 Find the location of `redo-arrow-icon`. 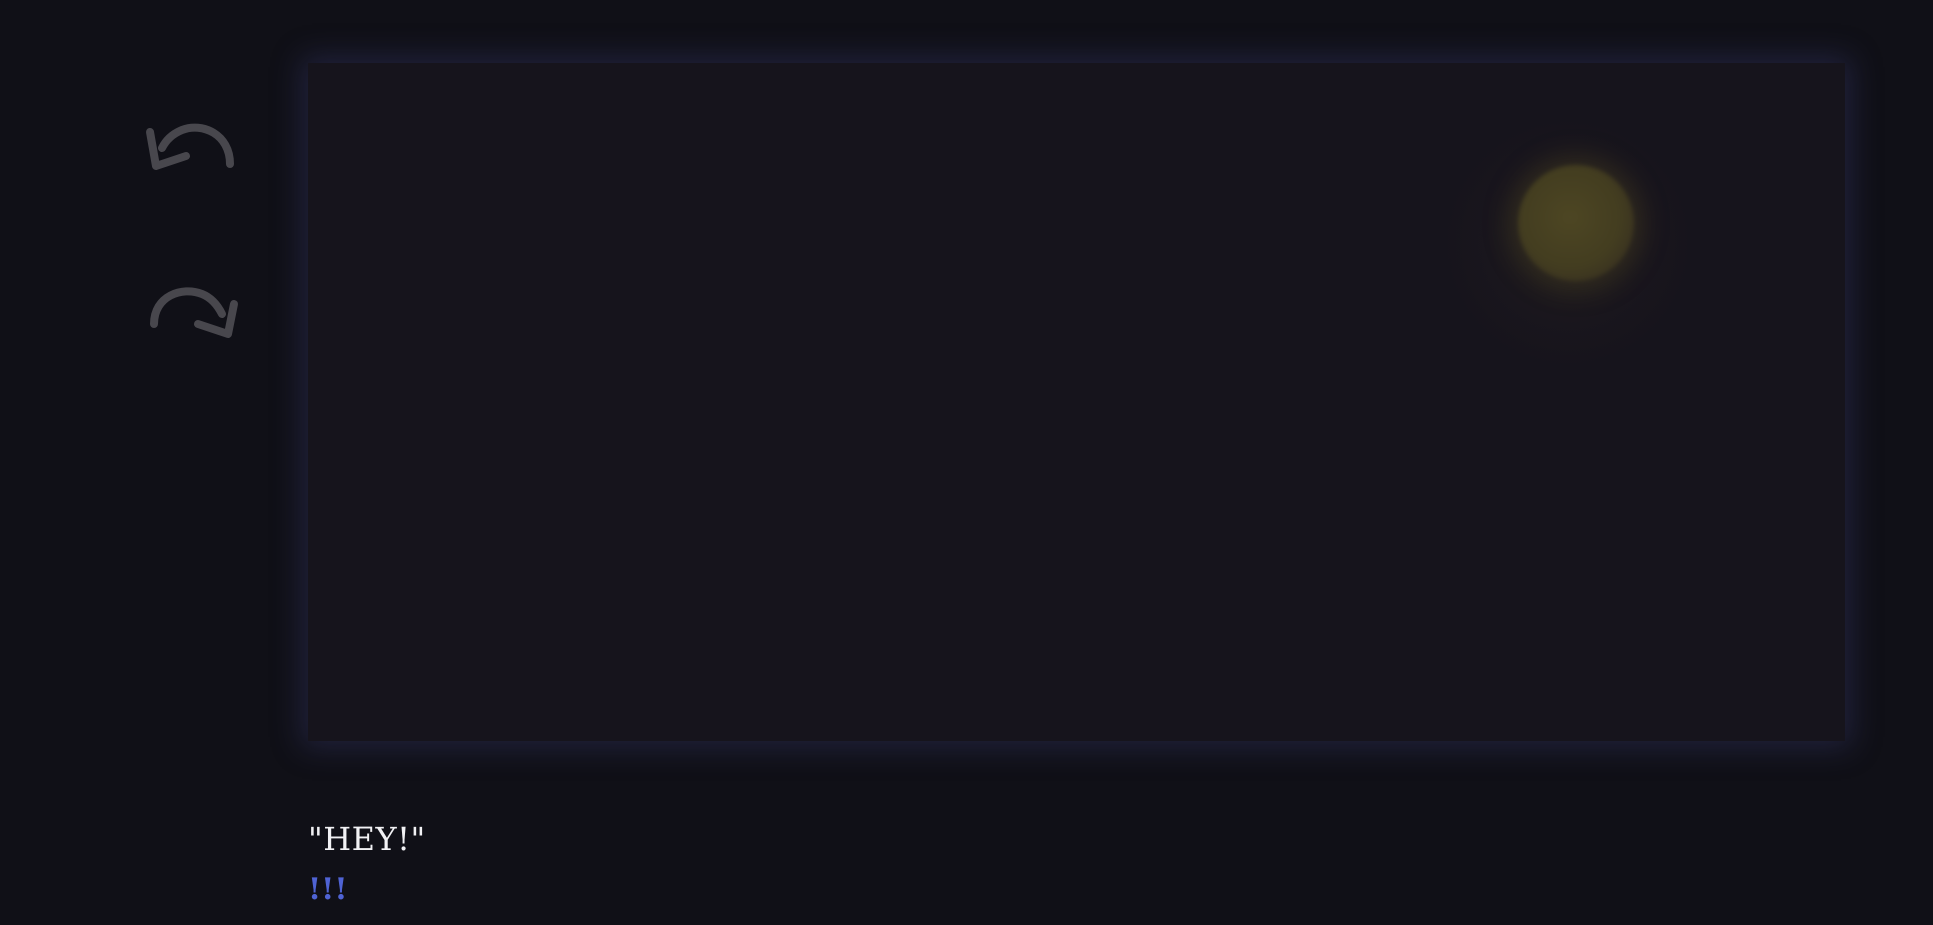

redo-arrow-icon is located at coordinates (194, 312).